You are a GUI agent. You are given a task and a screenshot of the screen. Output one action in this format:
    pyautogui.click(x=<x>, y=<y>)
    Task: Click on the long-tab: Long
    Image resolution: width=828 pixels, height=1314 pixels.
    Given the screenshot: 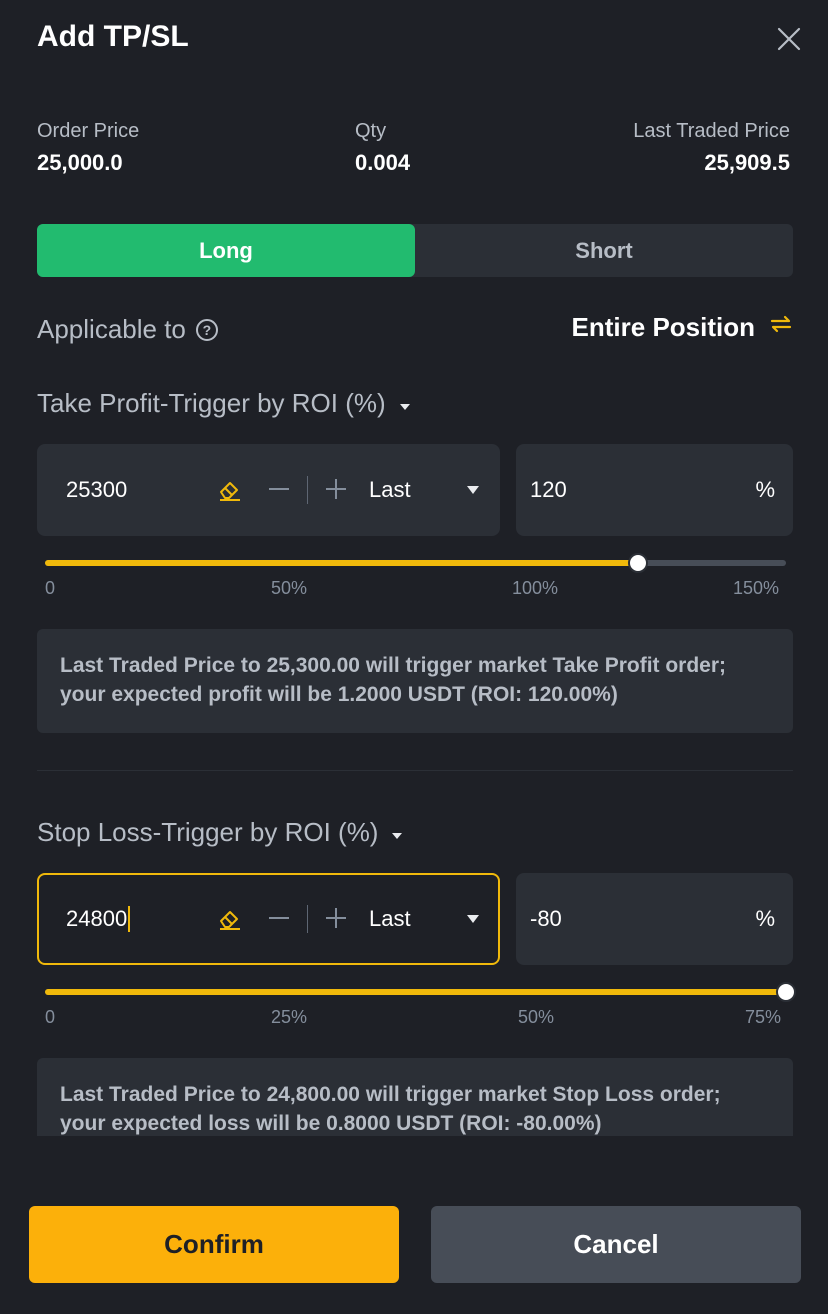 What is the action you would take?
    pyautogui.click(x=226, y=250)
    